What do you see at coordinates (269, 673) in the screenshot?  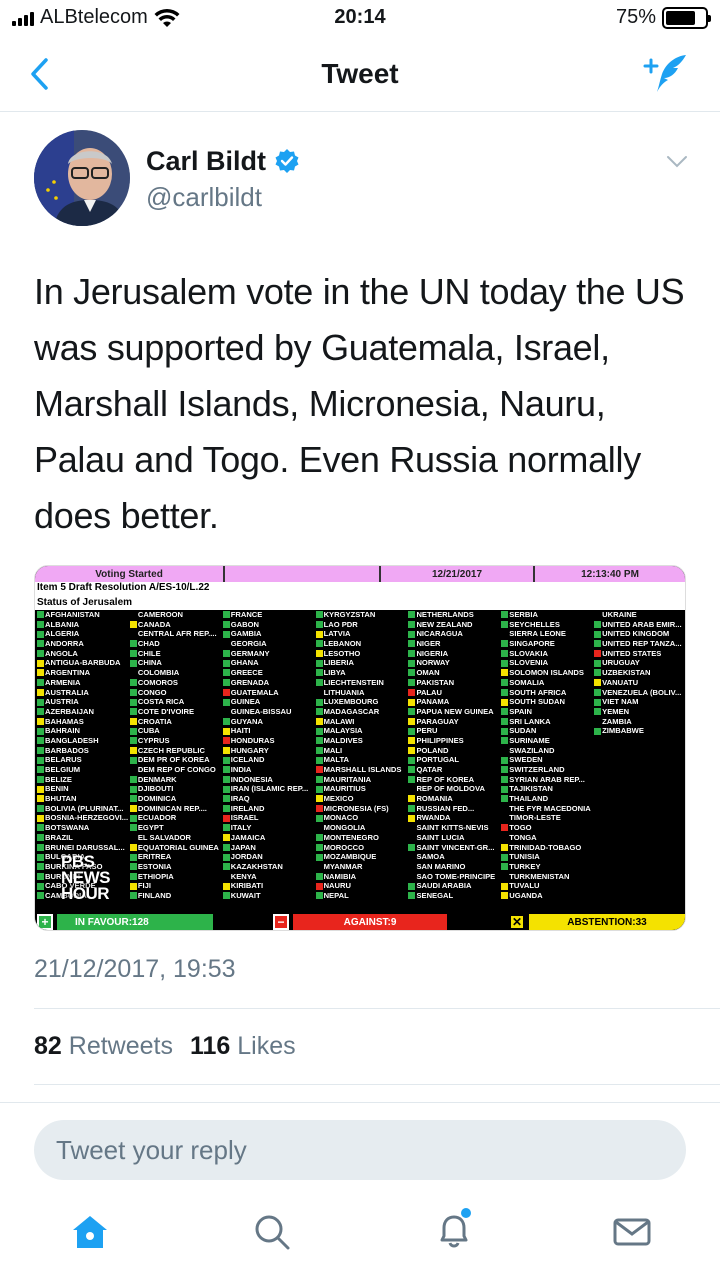 I see `board-country-row: GREECE` at bounding box center [269, 673].